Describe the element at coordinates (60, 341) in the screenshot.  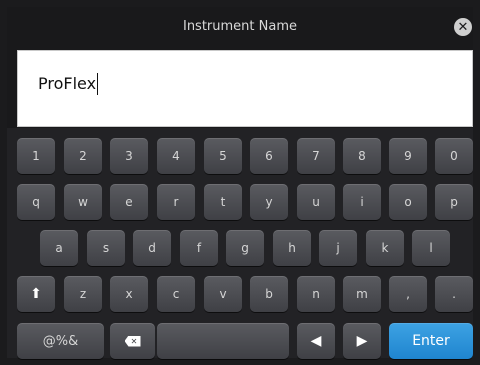
I see `symbols-key: @%&` at that location.